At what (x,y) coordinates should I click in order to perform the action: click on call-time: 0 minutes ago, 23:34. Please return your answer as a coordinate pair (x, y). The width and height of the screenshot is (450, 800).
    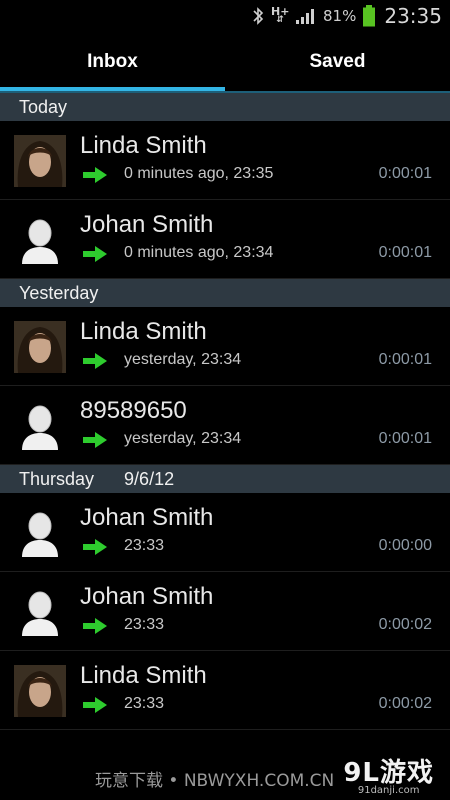
    Looking at the image, I should click on (199, 252).